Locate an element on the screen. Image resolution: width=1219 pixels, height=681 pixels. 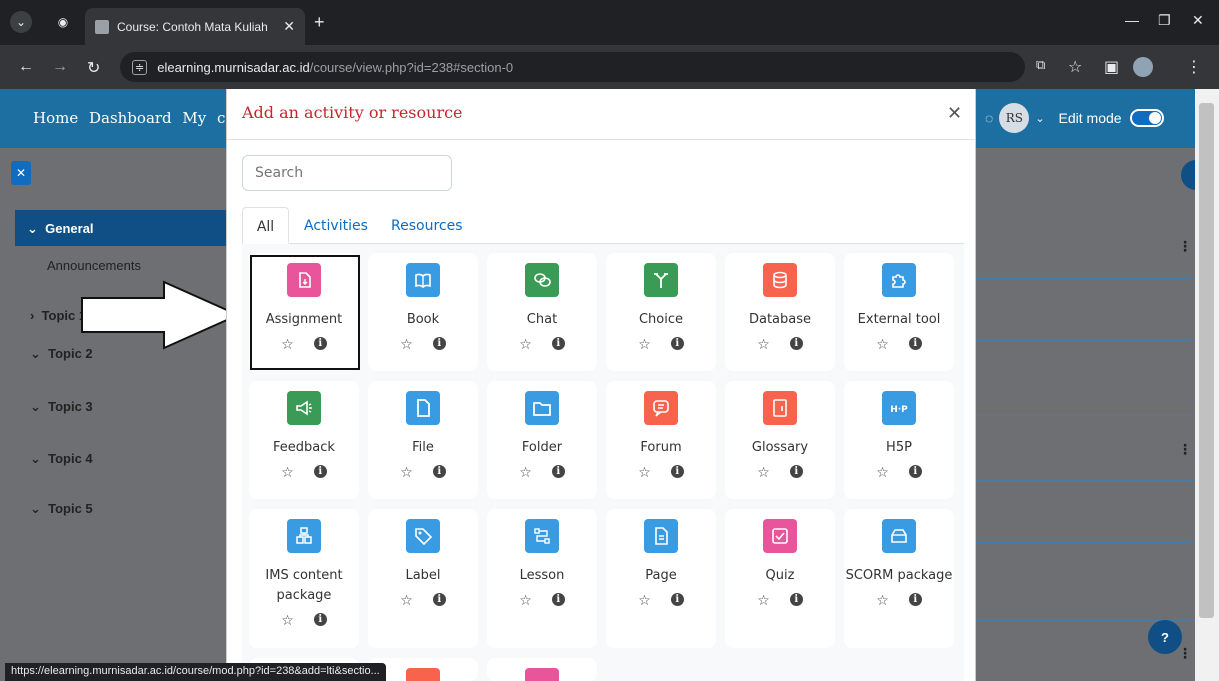
chrome-menu-icon: ⋮ is located at coordinates (1194, 67).